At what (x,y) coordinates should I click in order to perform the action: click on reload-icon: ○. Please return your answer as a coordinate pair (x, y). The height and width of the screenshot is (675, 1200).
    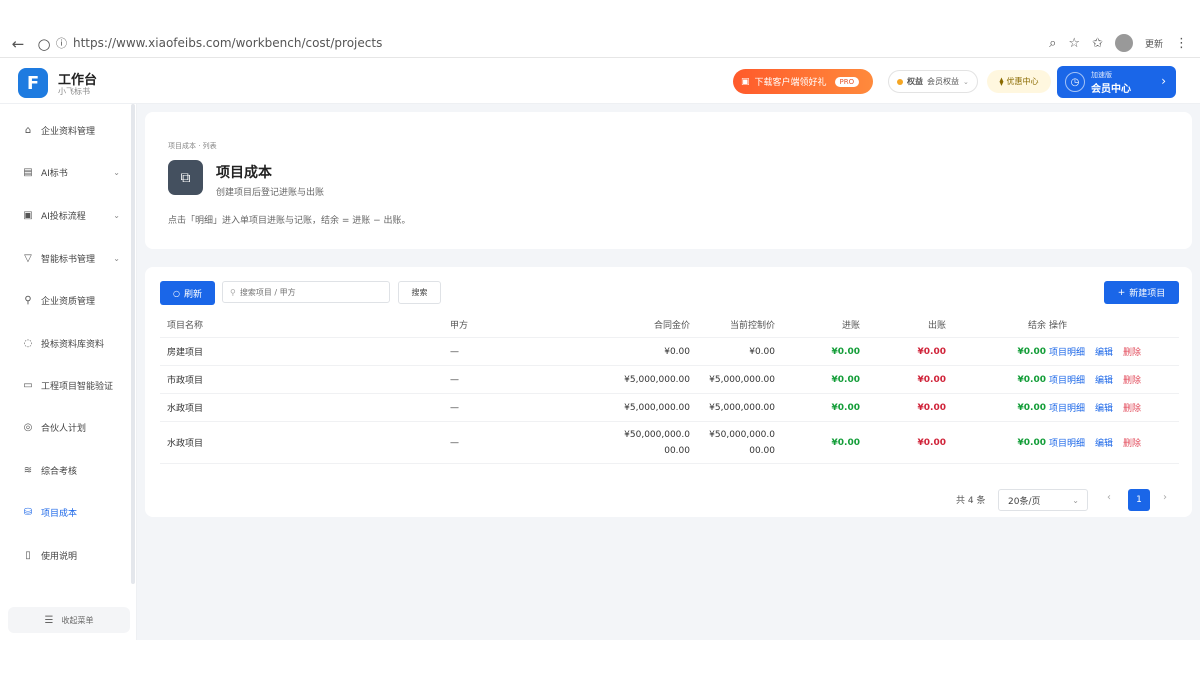
    Looking at the image, I should click on (44, 44).